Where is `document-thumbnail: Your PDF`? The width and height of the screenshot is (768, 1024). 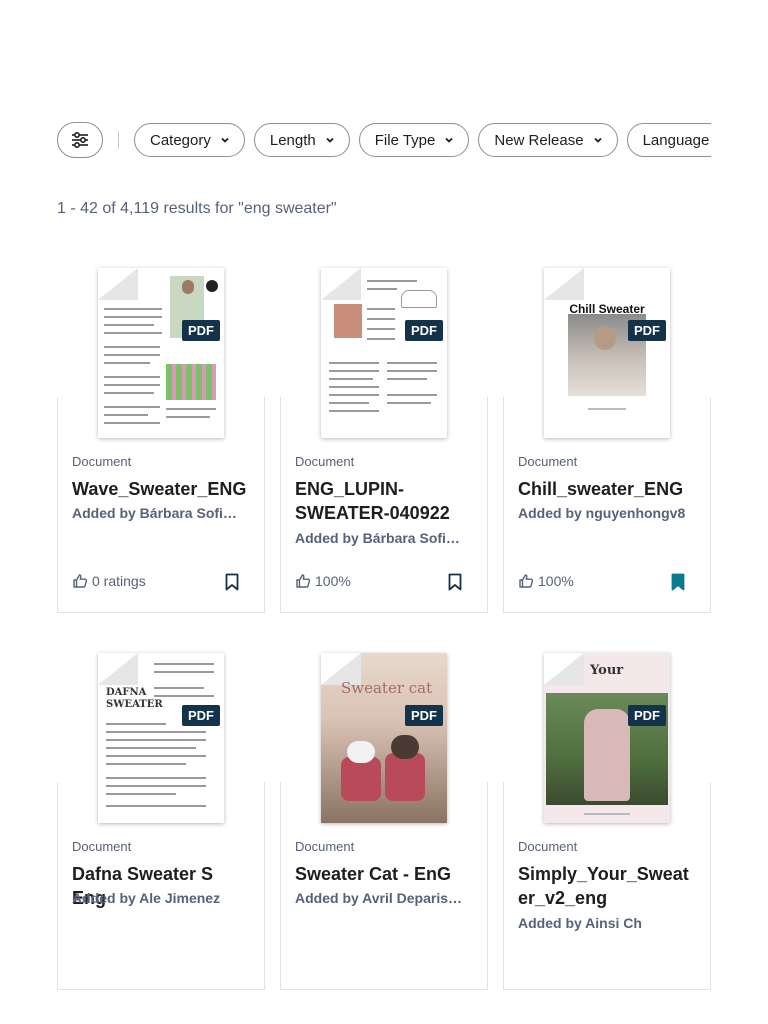
document-thumbnail: Your PDF is located at coordinates (607, 738).